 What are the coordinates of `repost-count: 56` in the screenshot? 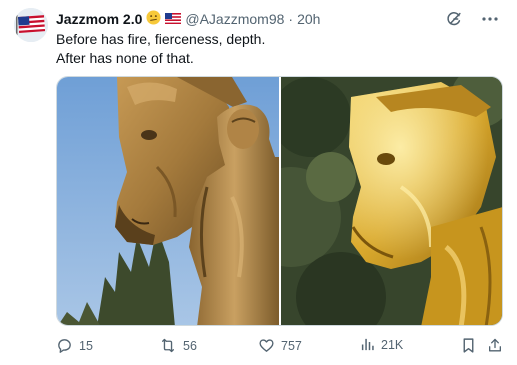 It's located at (190, 345).